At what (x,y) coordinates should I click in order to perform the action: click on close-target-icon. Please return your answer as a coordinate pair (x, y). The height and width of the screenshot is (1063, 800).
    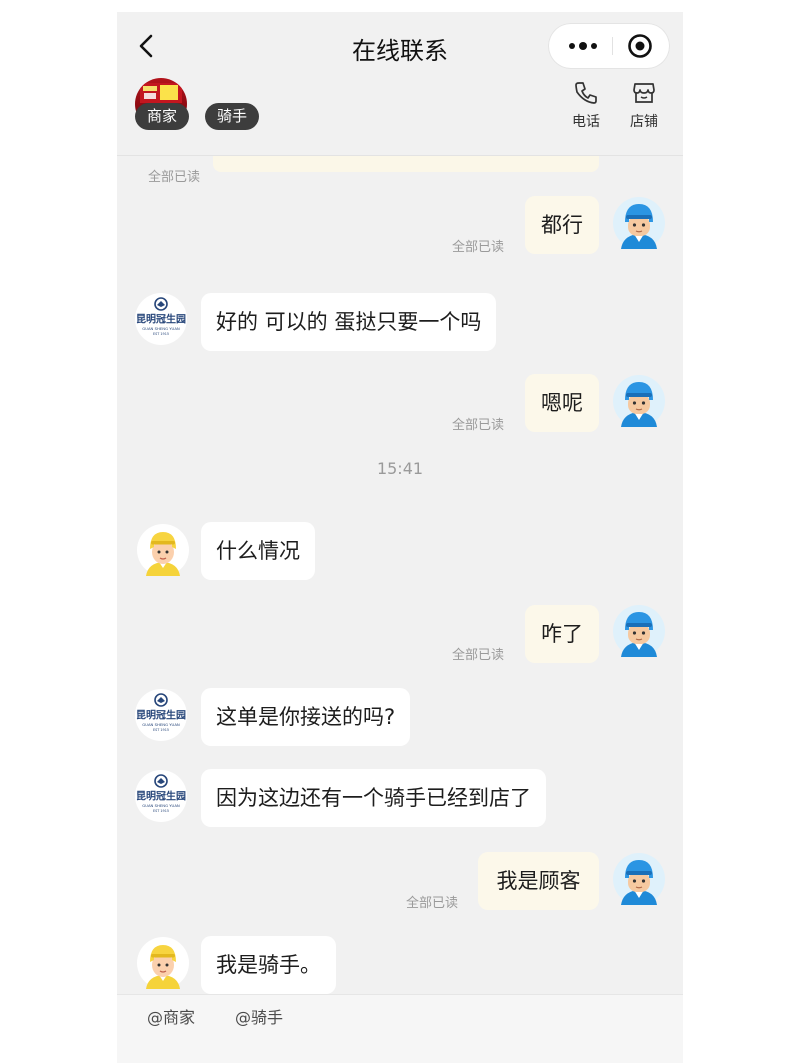
    Looking at the image, I should click on (640, 46).